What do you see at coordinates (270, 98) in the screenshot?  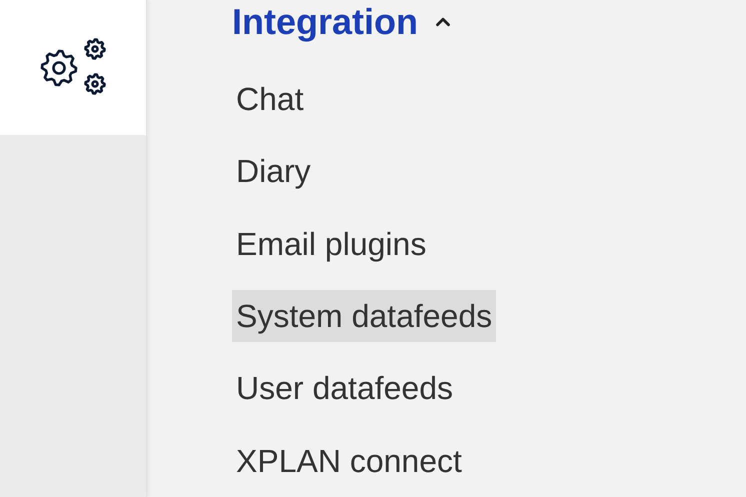 I see `menu-item: Chat` at bounding box center [270, 98].